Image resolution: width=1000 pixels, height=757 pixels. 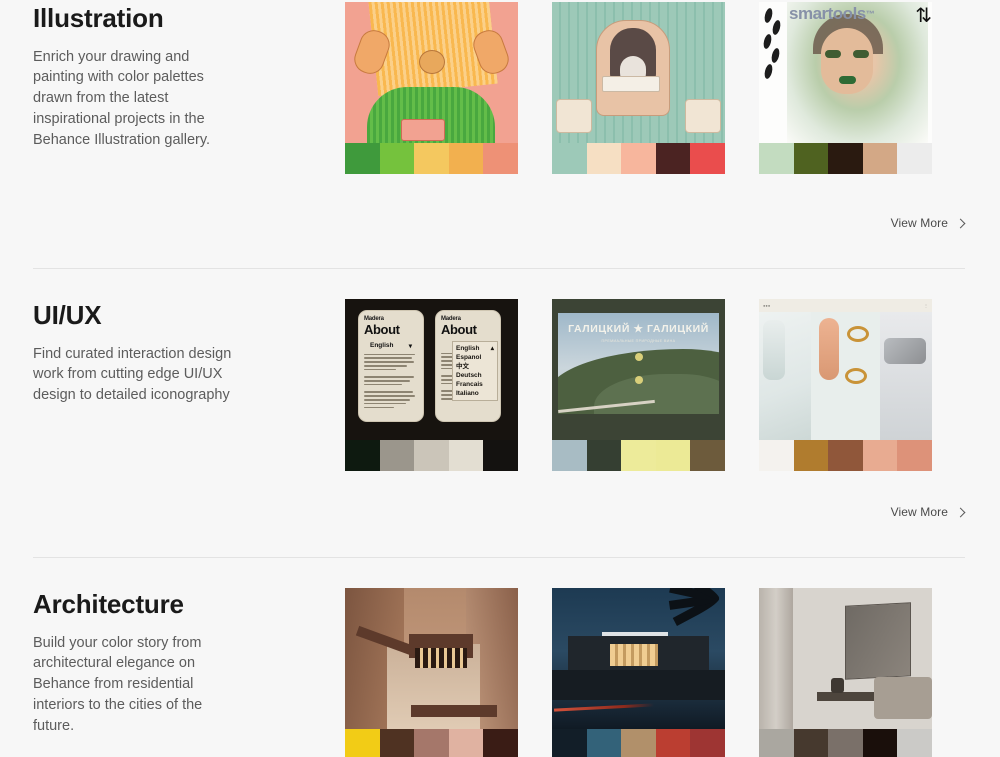 I want to click on uiux-title: UI/UX, so click(x=67, y=315).